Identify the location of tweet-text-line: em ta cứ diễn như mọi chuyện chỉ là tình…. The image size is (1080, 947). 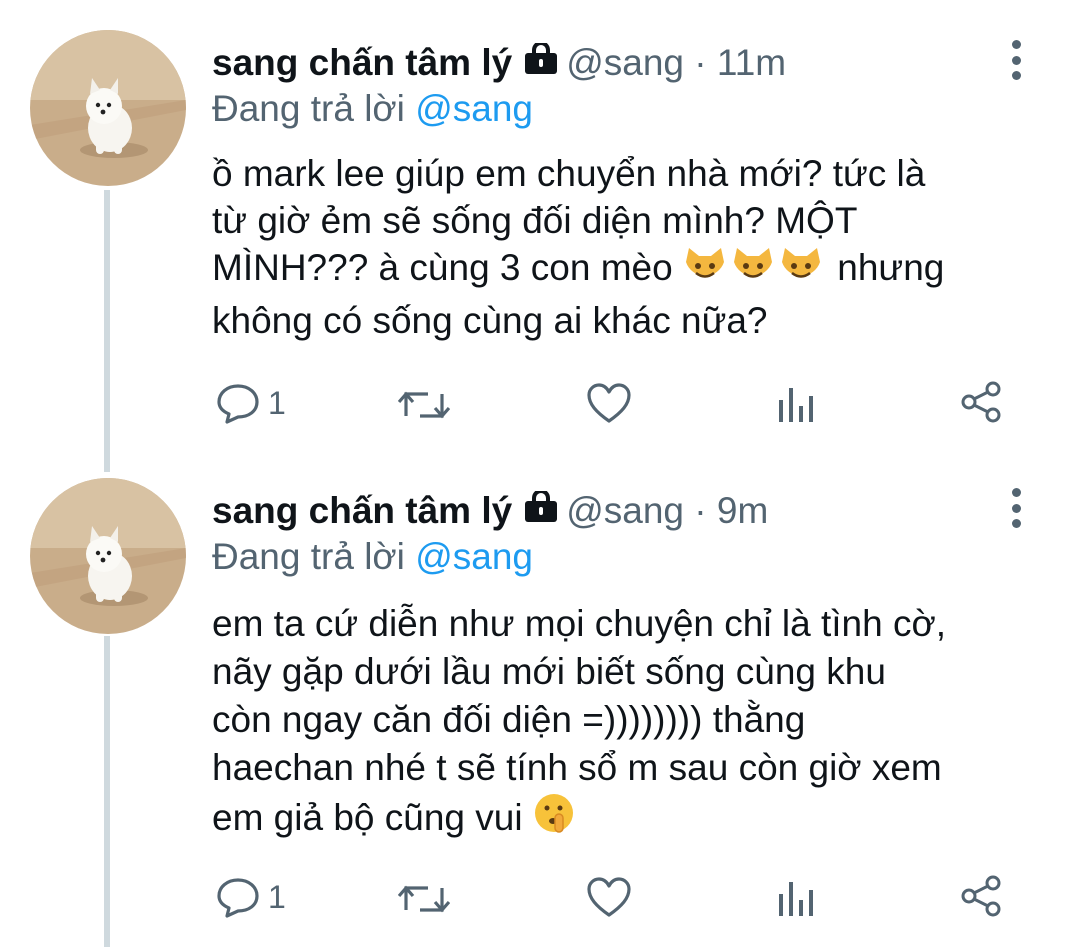
(579, 623).